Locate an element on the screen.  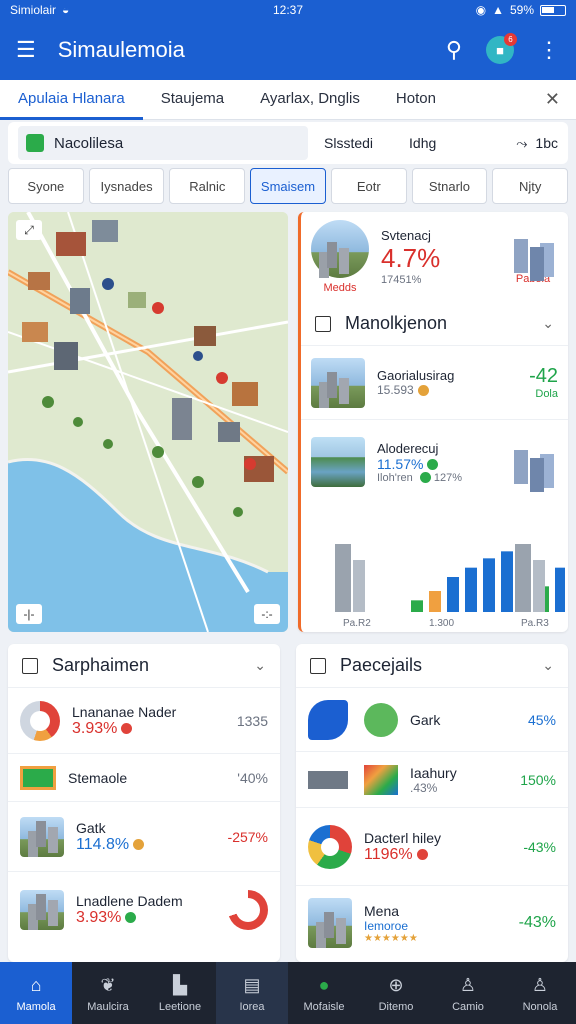
item-value: 1335 is located at coordinates (252, 720).